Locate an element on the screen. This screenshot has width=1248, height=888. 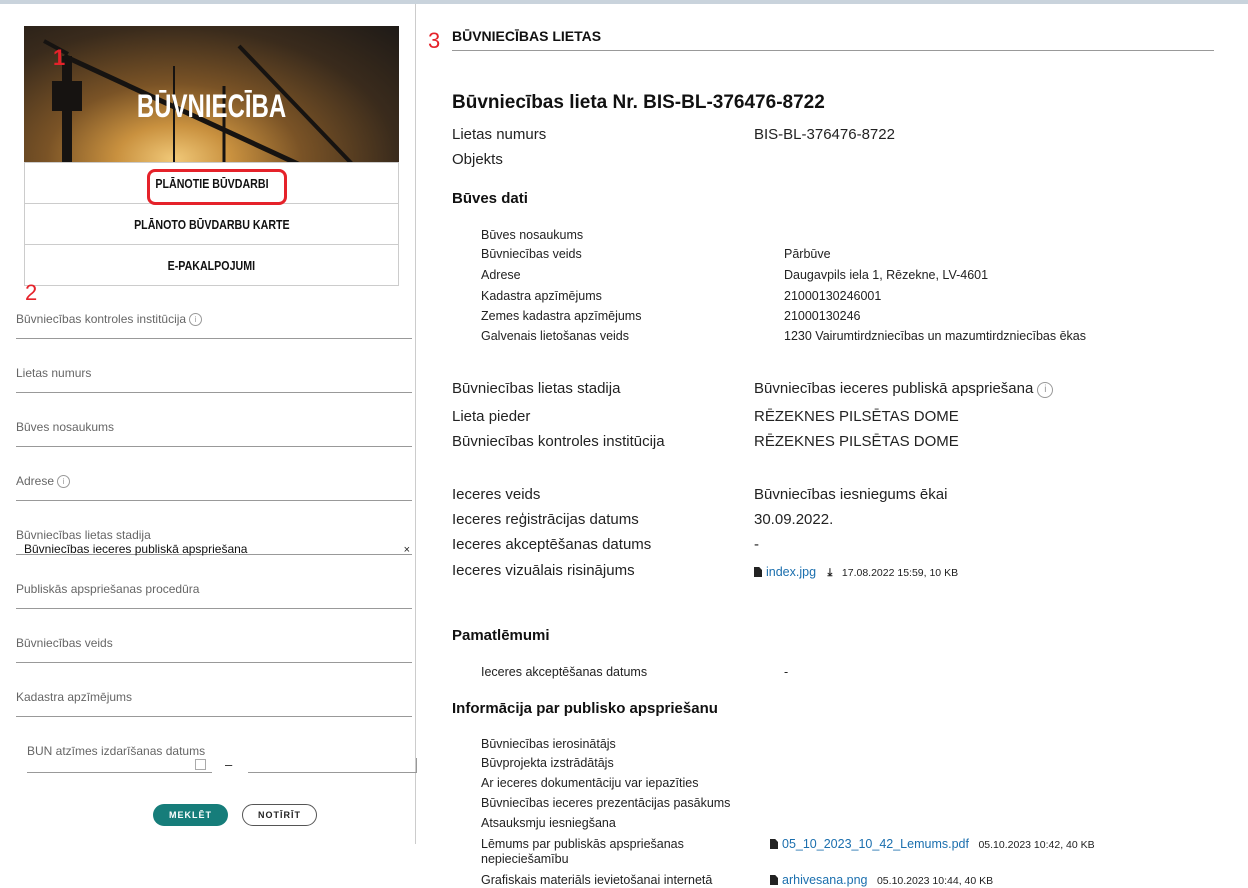
selected-value: Būvniecības ieceres publiskā apspriešana is located at coordinates (136, 549).